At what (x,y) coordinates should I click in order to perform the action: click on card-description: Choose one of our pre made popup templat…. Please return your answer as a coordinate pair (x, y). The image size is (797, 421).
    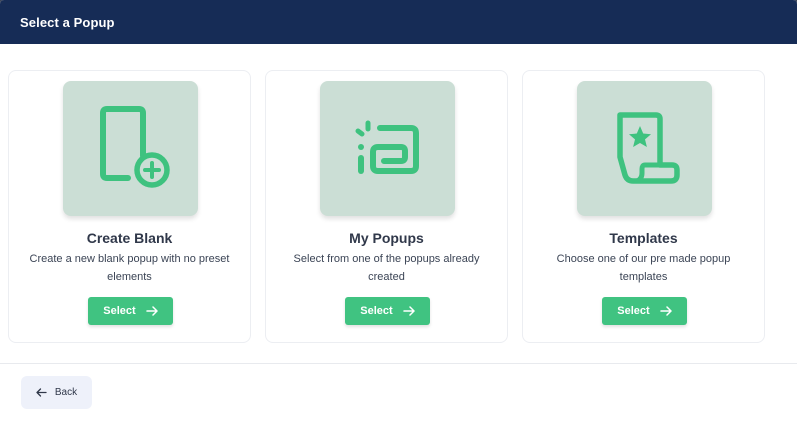
    Looking at the image, I should click on (643, 268).